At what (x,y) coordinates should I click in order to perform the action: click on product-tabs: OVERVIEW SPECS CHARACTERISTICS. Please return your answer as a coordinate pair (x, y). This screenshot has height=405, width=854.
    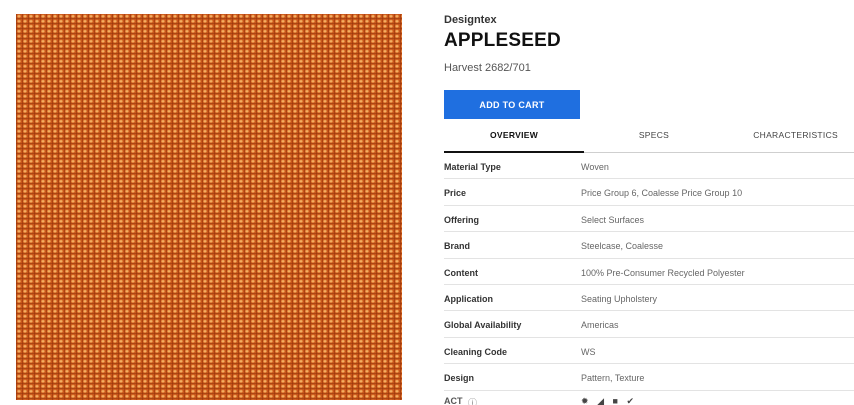
    Looking at the image, I should click on (649, 137).